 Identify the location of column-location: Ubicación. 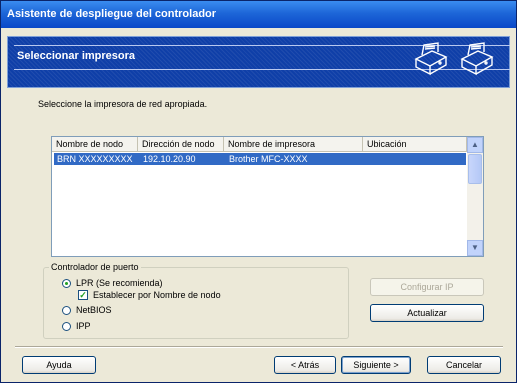
(415, 144).